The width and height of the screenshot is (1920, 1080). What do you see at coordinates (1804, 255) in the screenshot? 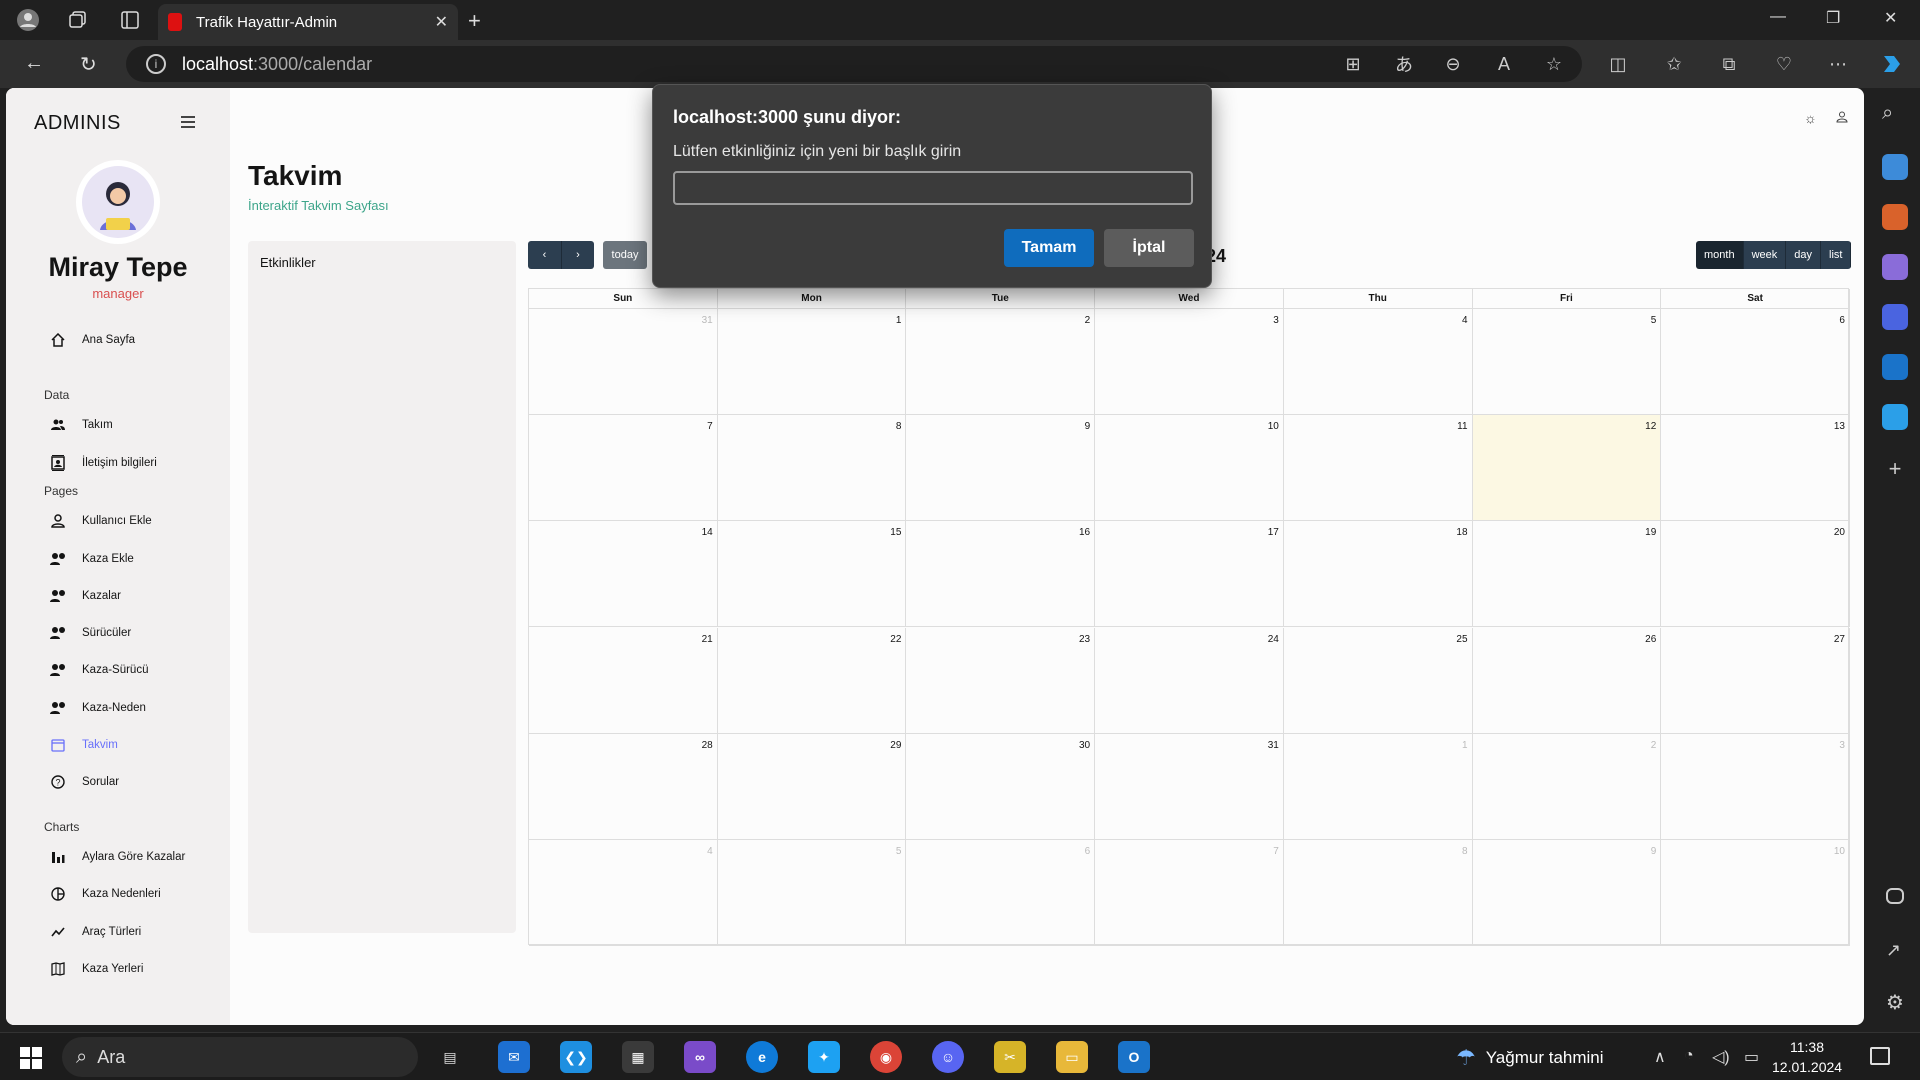
I see `view-day-button: day` at bounding box center [1804, 255].